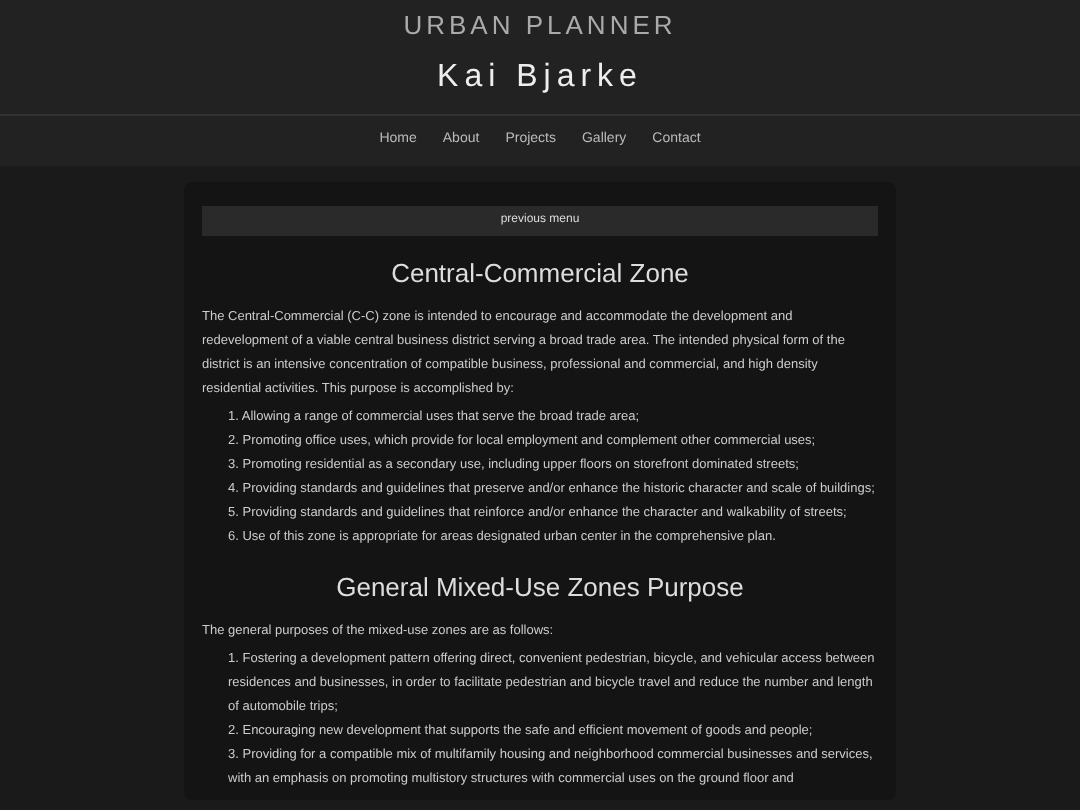  I want to click on section-heading: Central-Commercial Zone, so click(540, 274).